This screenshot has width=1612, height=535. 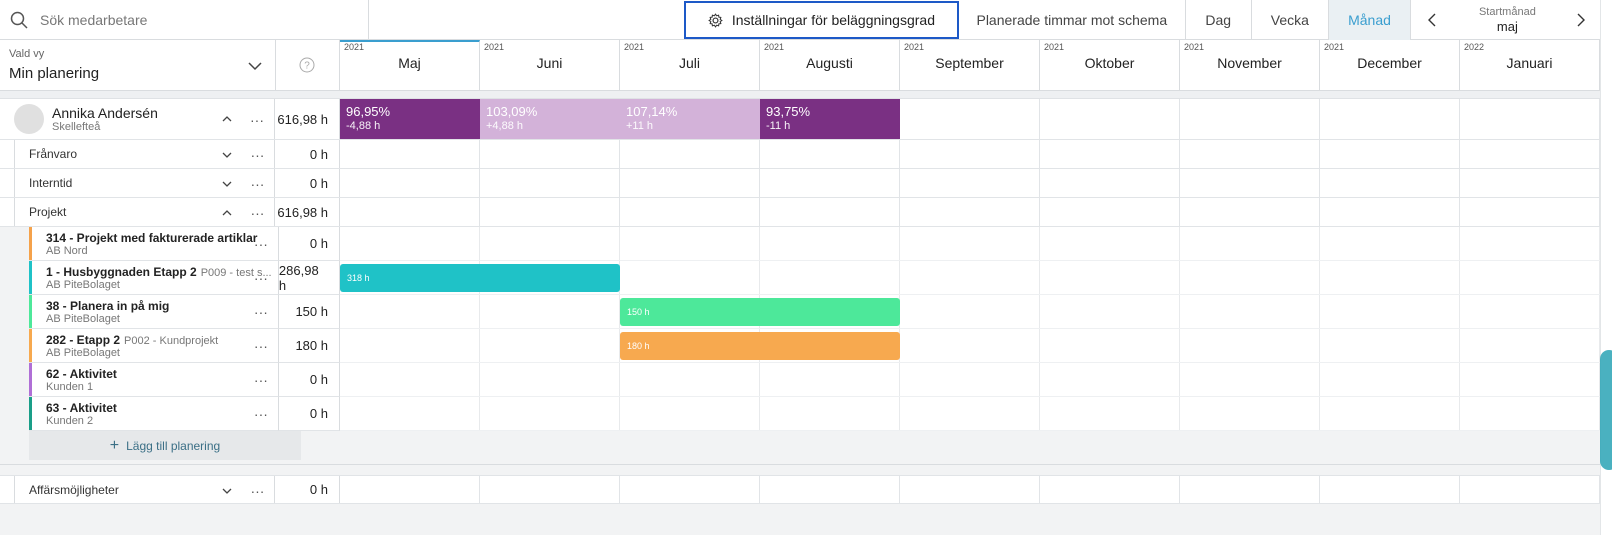 I want to click on month-header: 2021 Juli, so click(x=690, y=65).